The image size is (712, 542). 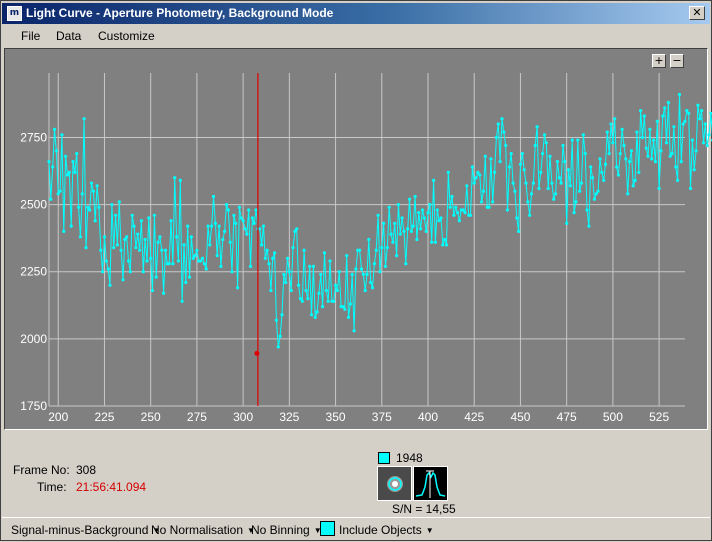 What do you see at coordinates (429, 530) in the screenshot?
I see `chevron-down-icon: ▼` at bounding box center [429, 530].